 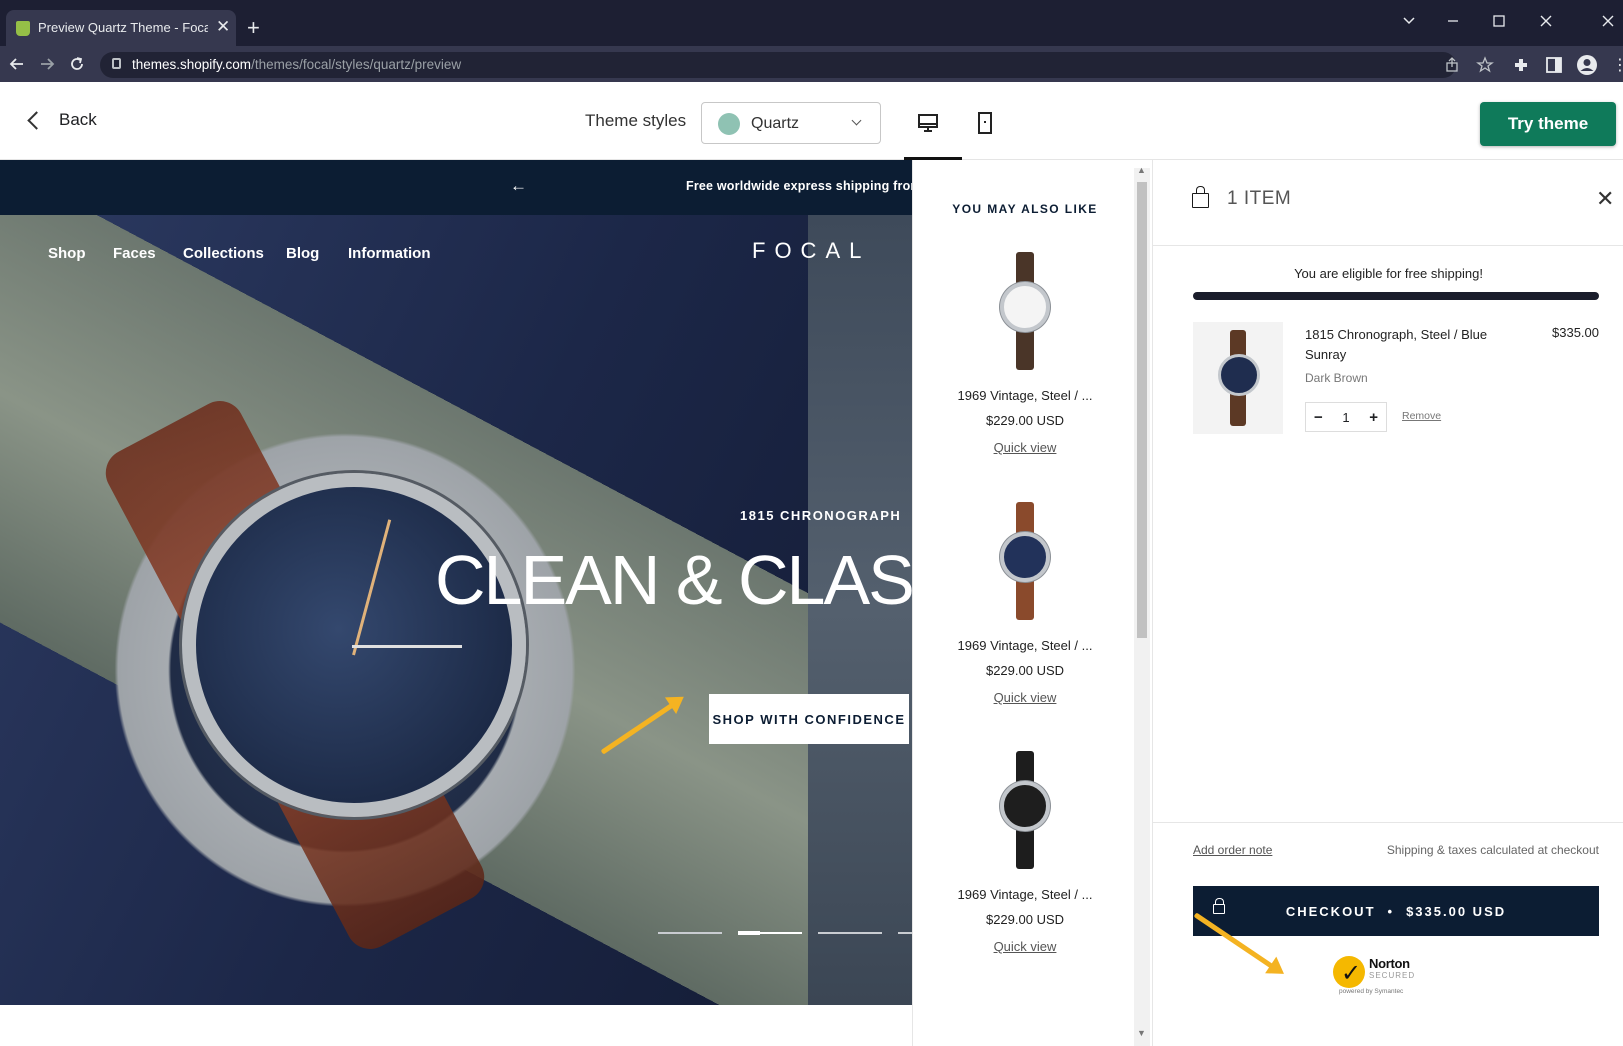 What do you see at coordinates (1485, 65) in the screenshot?
I see `bookmark-star-icon` at bounding box center [1485, 65].